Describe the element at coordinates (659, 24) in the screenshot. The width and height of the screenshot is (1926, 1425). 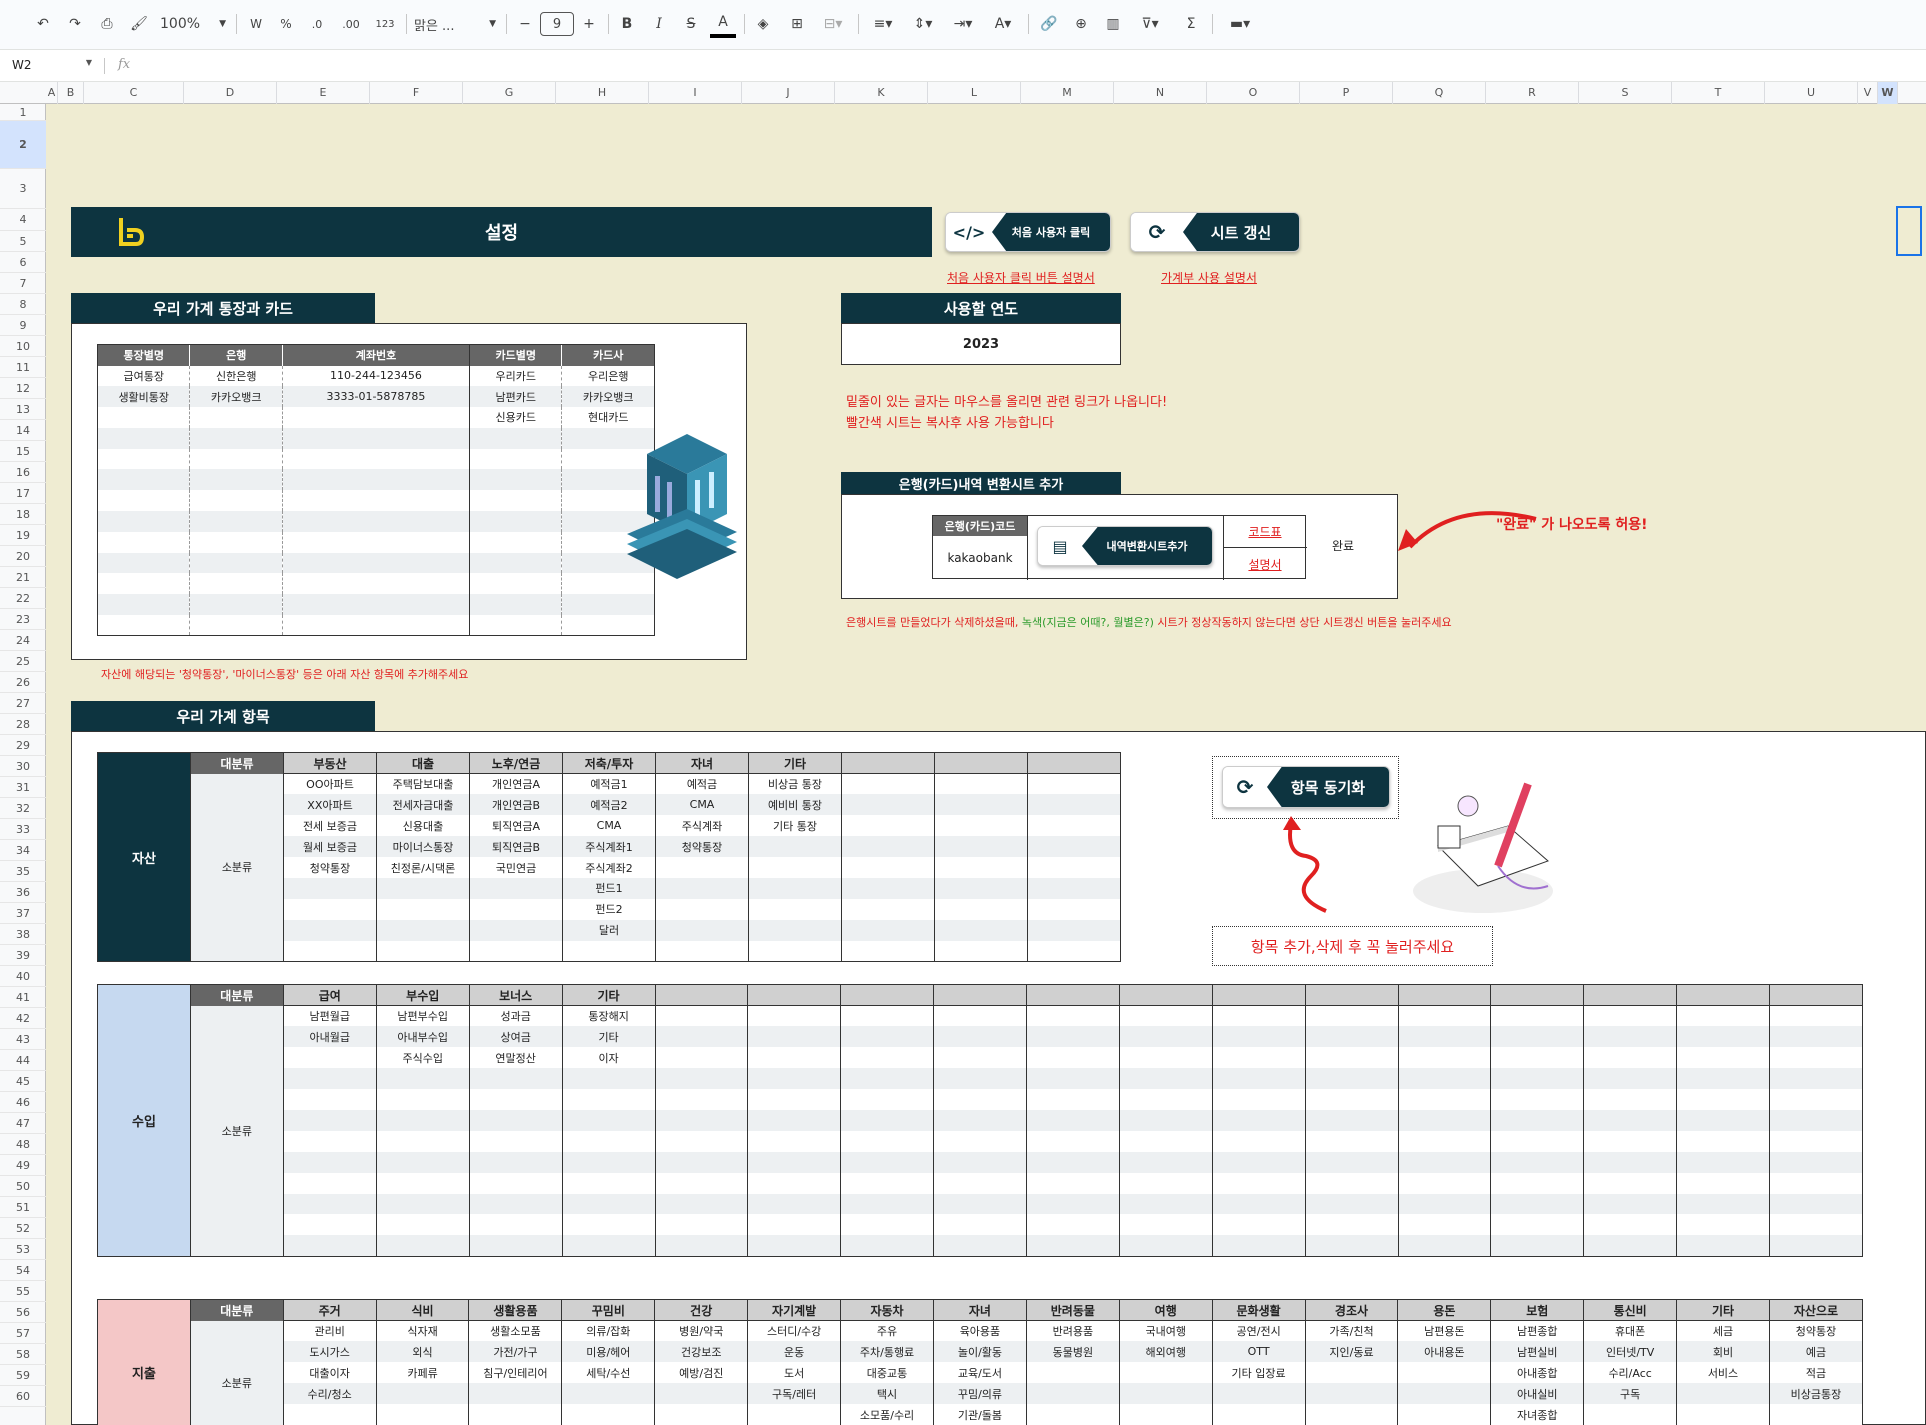
I see `italic-icon: I` at that location.